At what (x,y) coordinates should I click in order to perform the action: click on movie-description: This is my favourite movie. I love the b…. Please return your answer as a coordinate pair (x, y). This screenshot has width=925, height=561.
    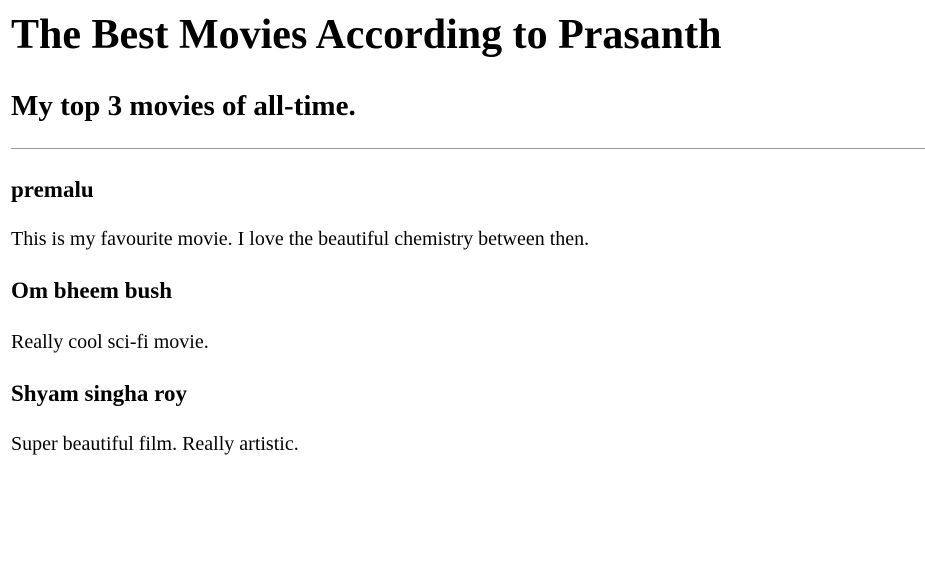
    Looking at the image, I should click on (300, 239).